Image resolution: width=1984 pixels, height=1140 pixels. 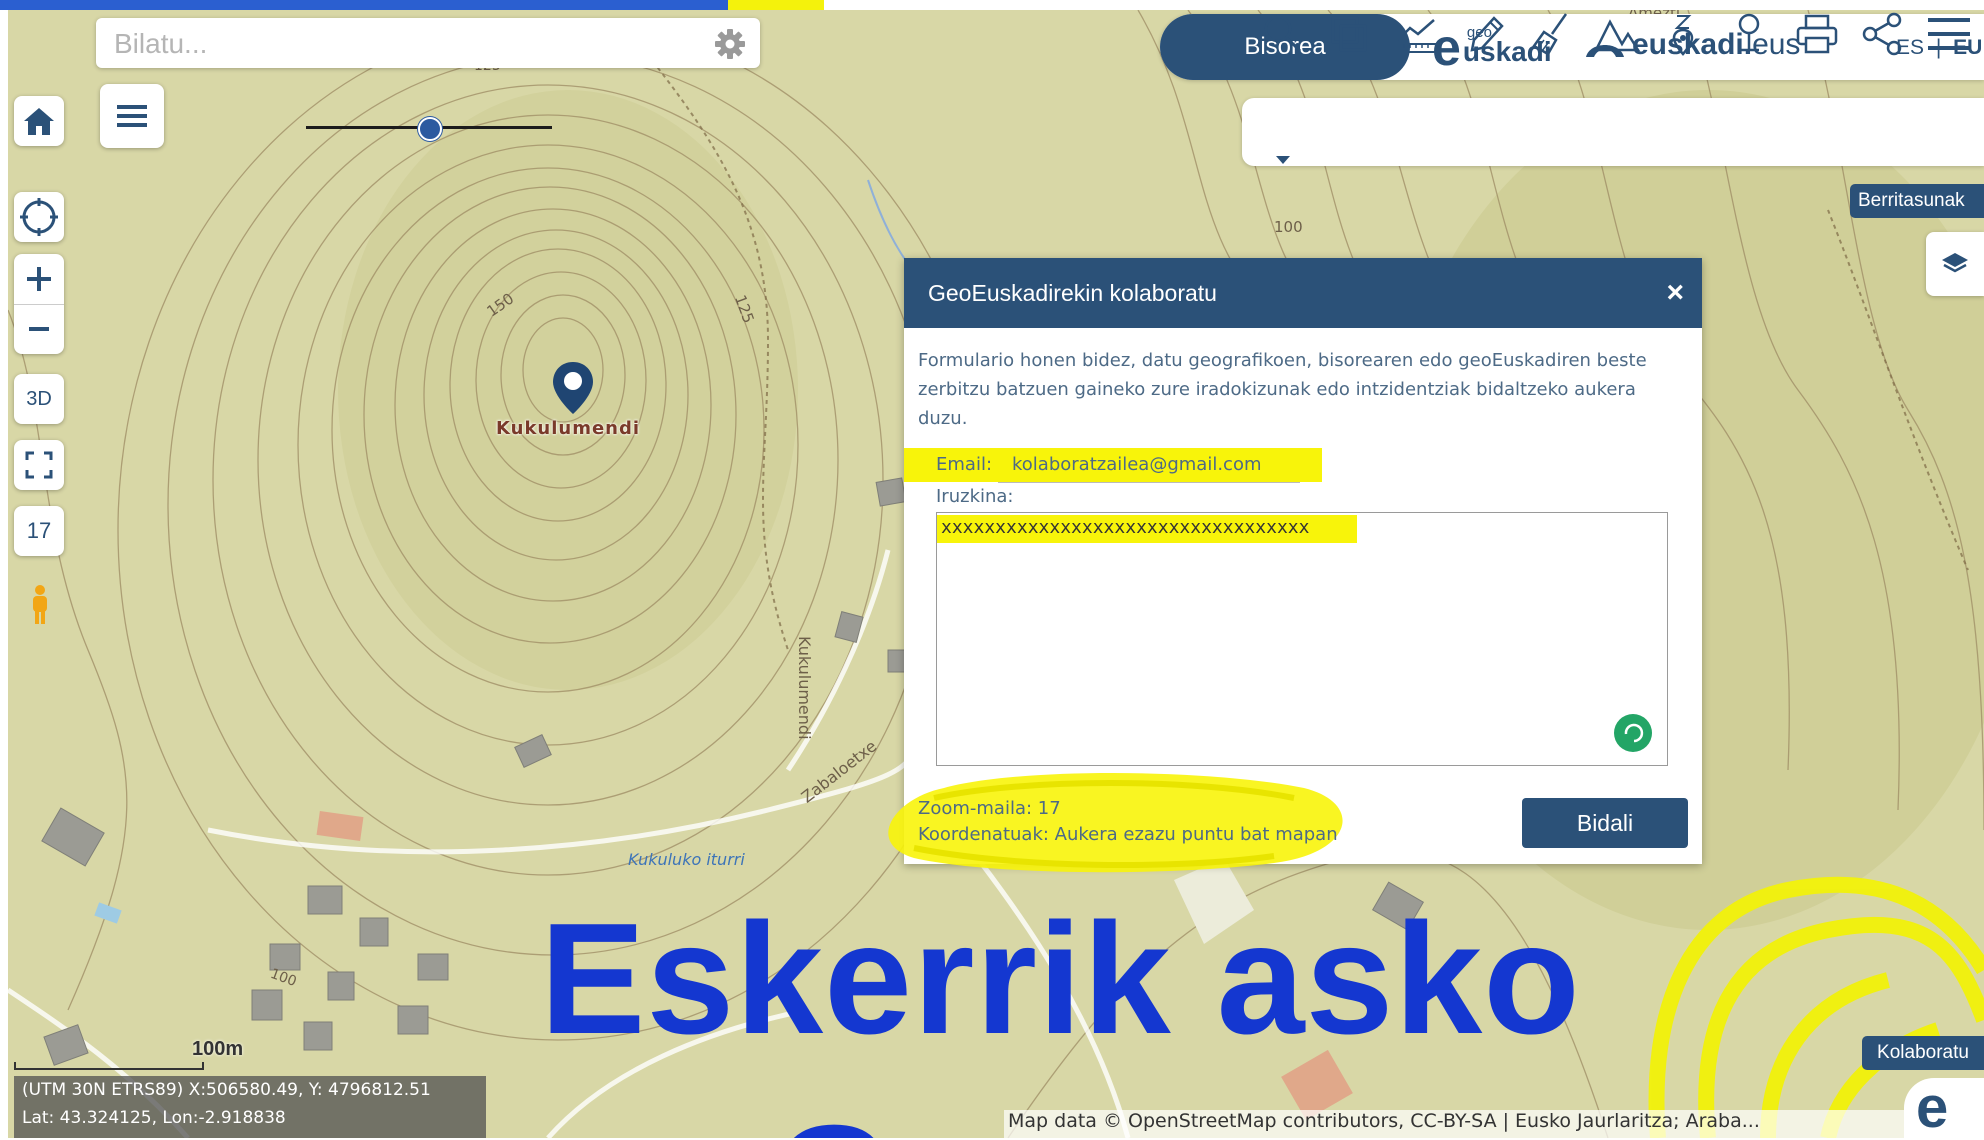 I want to click on minus-icon, so click(x=39, y=329).